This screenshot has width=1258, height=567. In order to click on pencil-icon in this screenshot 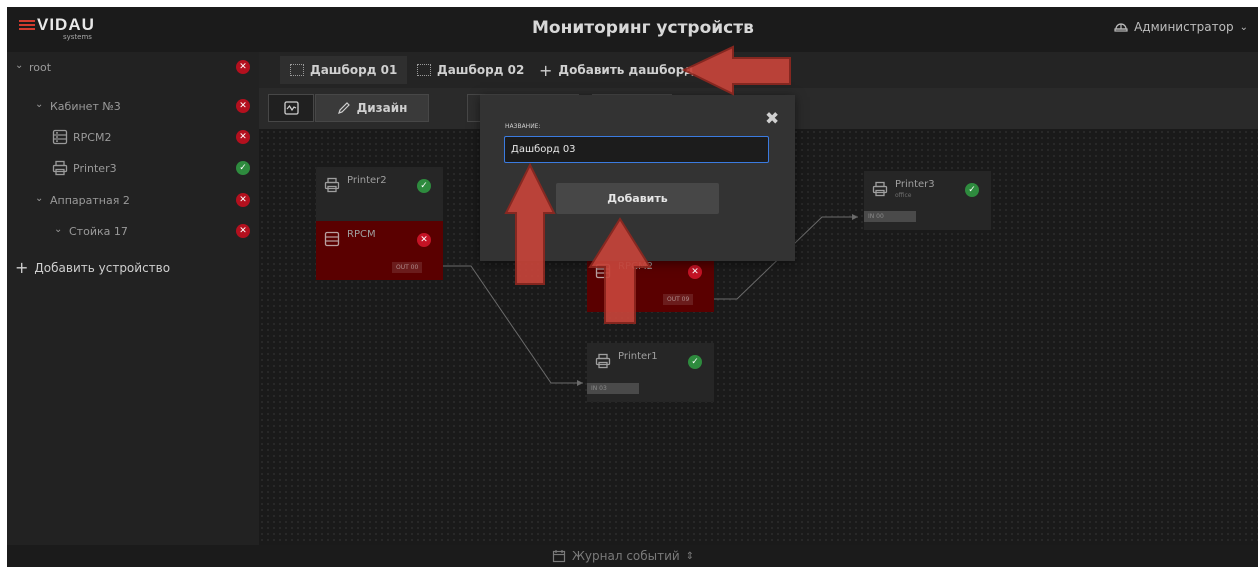, I will do `click(343, 108)`.